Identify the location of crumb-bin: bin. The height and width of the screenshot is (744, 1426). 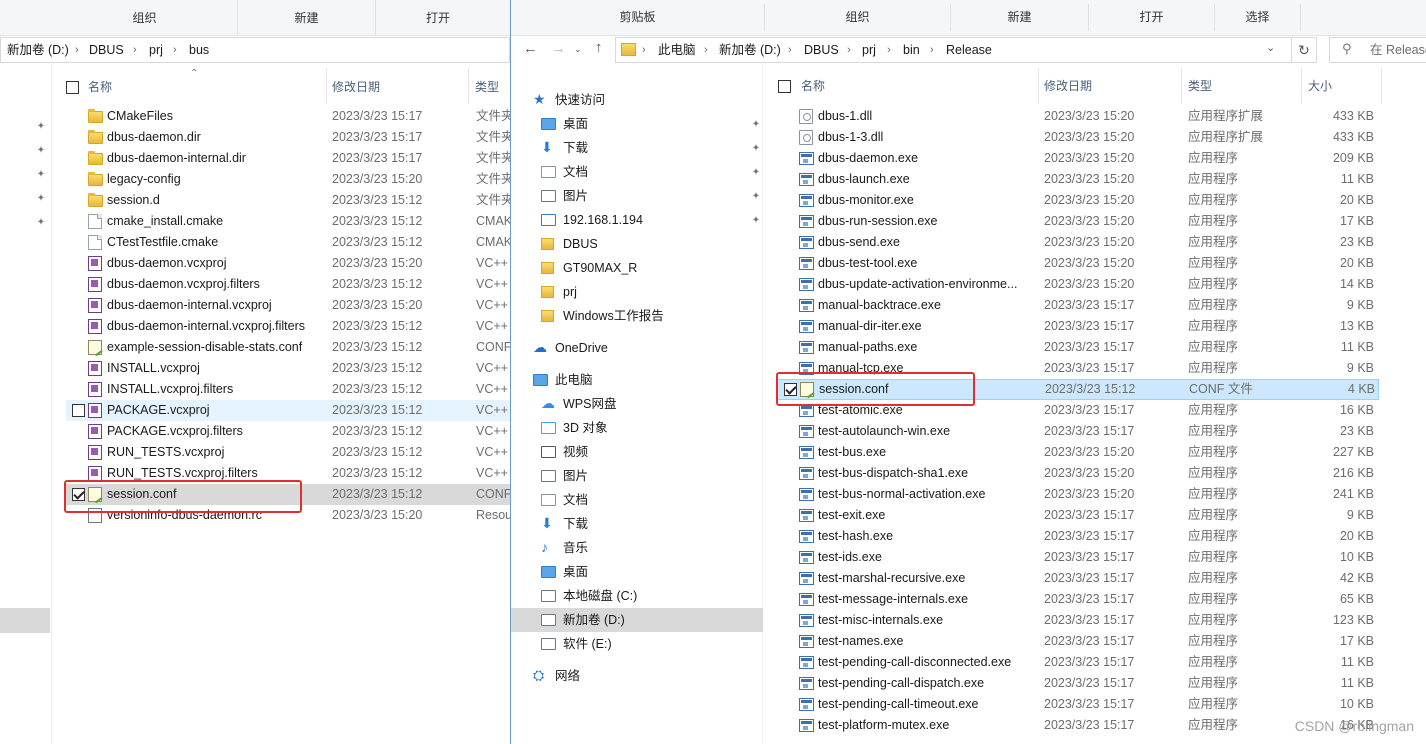
(911, 50).